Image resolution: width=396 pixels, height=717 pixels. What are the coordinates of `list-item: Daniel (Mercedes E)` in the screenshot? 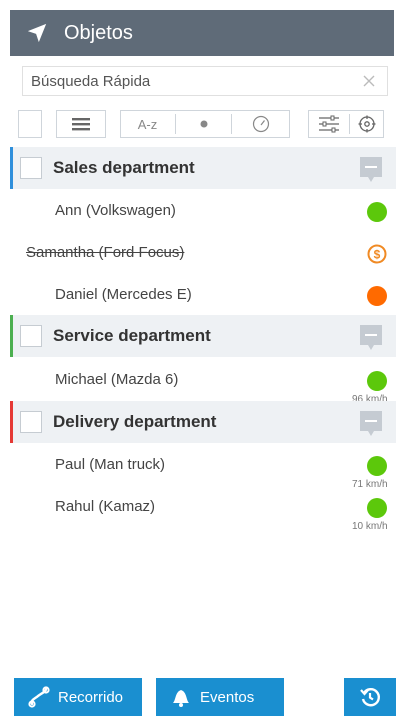 It's located at (203, 296).